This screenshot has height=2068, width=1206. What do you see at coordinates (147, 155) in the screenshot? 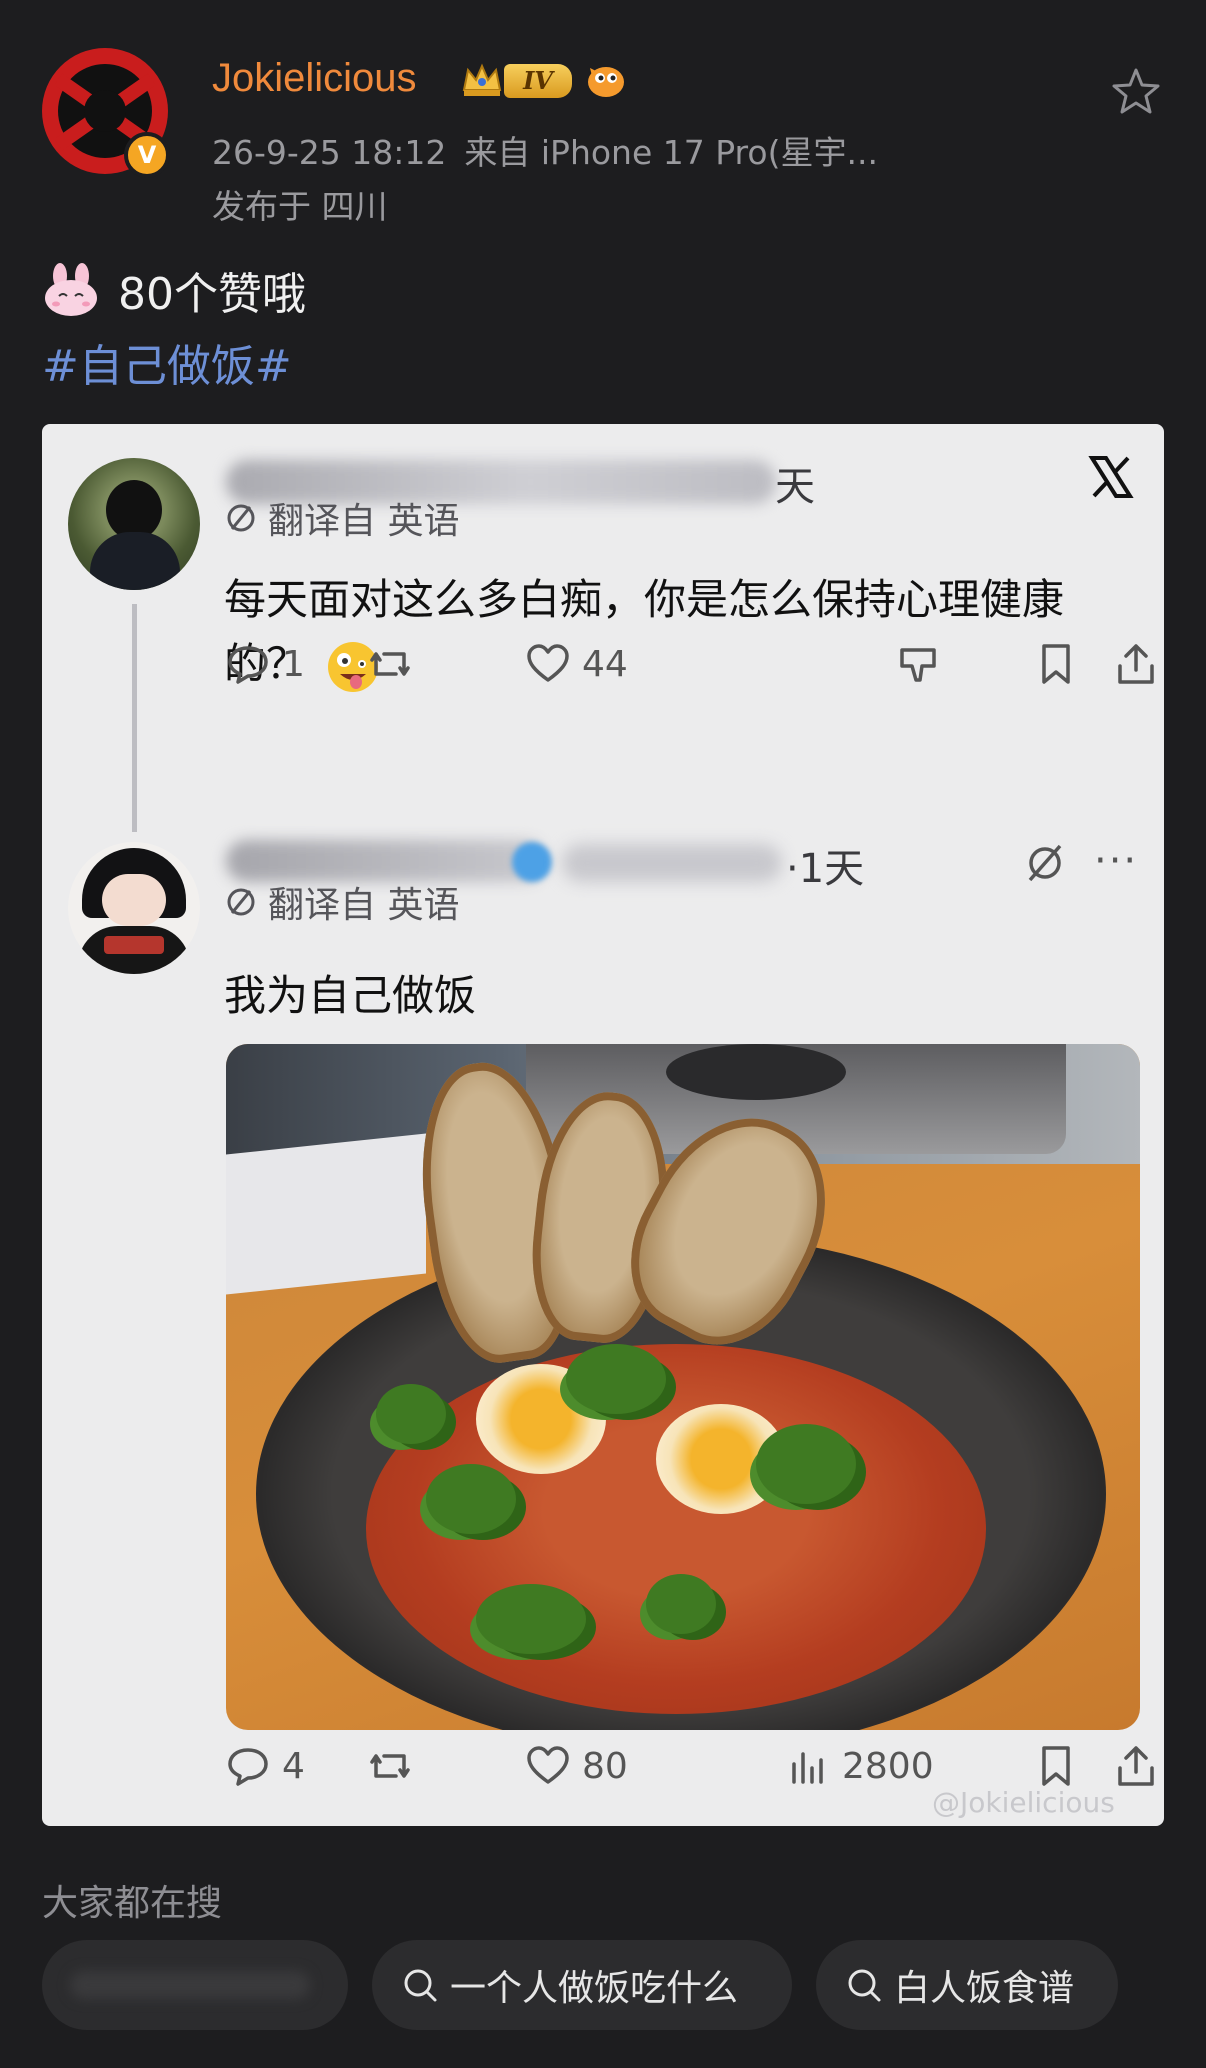
I see `verified-badge-icon: V` at bounding box center [147, 155].